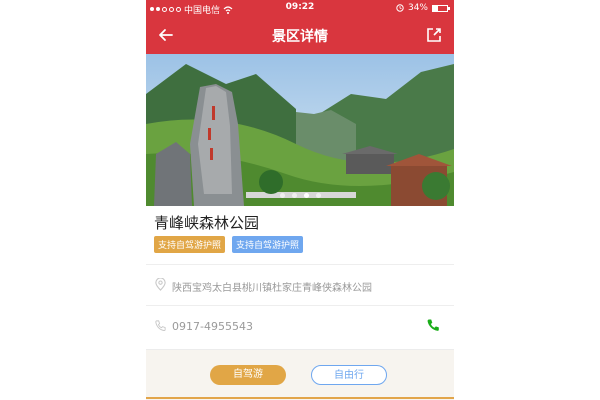 This screenshot has width=600, height=400. I want to click on location-pin-icon, so click(160, 284).